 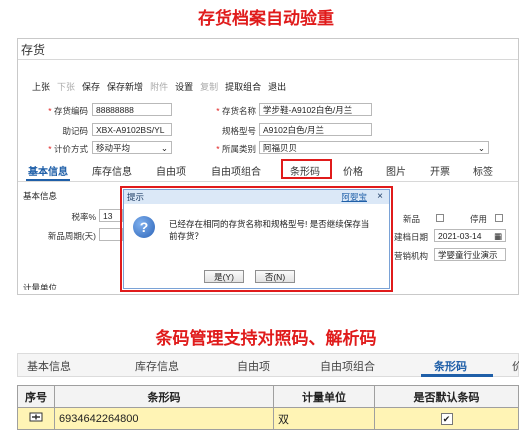 I want to click on spec-field: A9102白色/月兰, so click(x=315, y=129).